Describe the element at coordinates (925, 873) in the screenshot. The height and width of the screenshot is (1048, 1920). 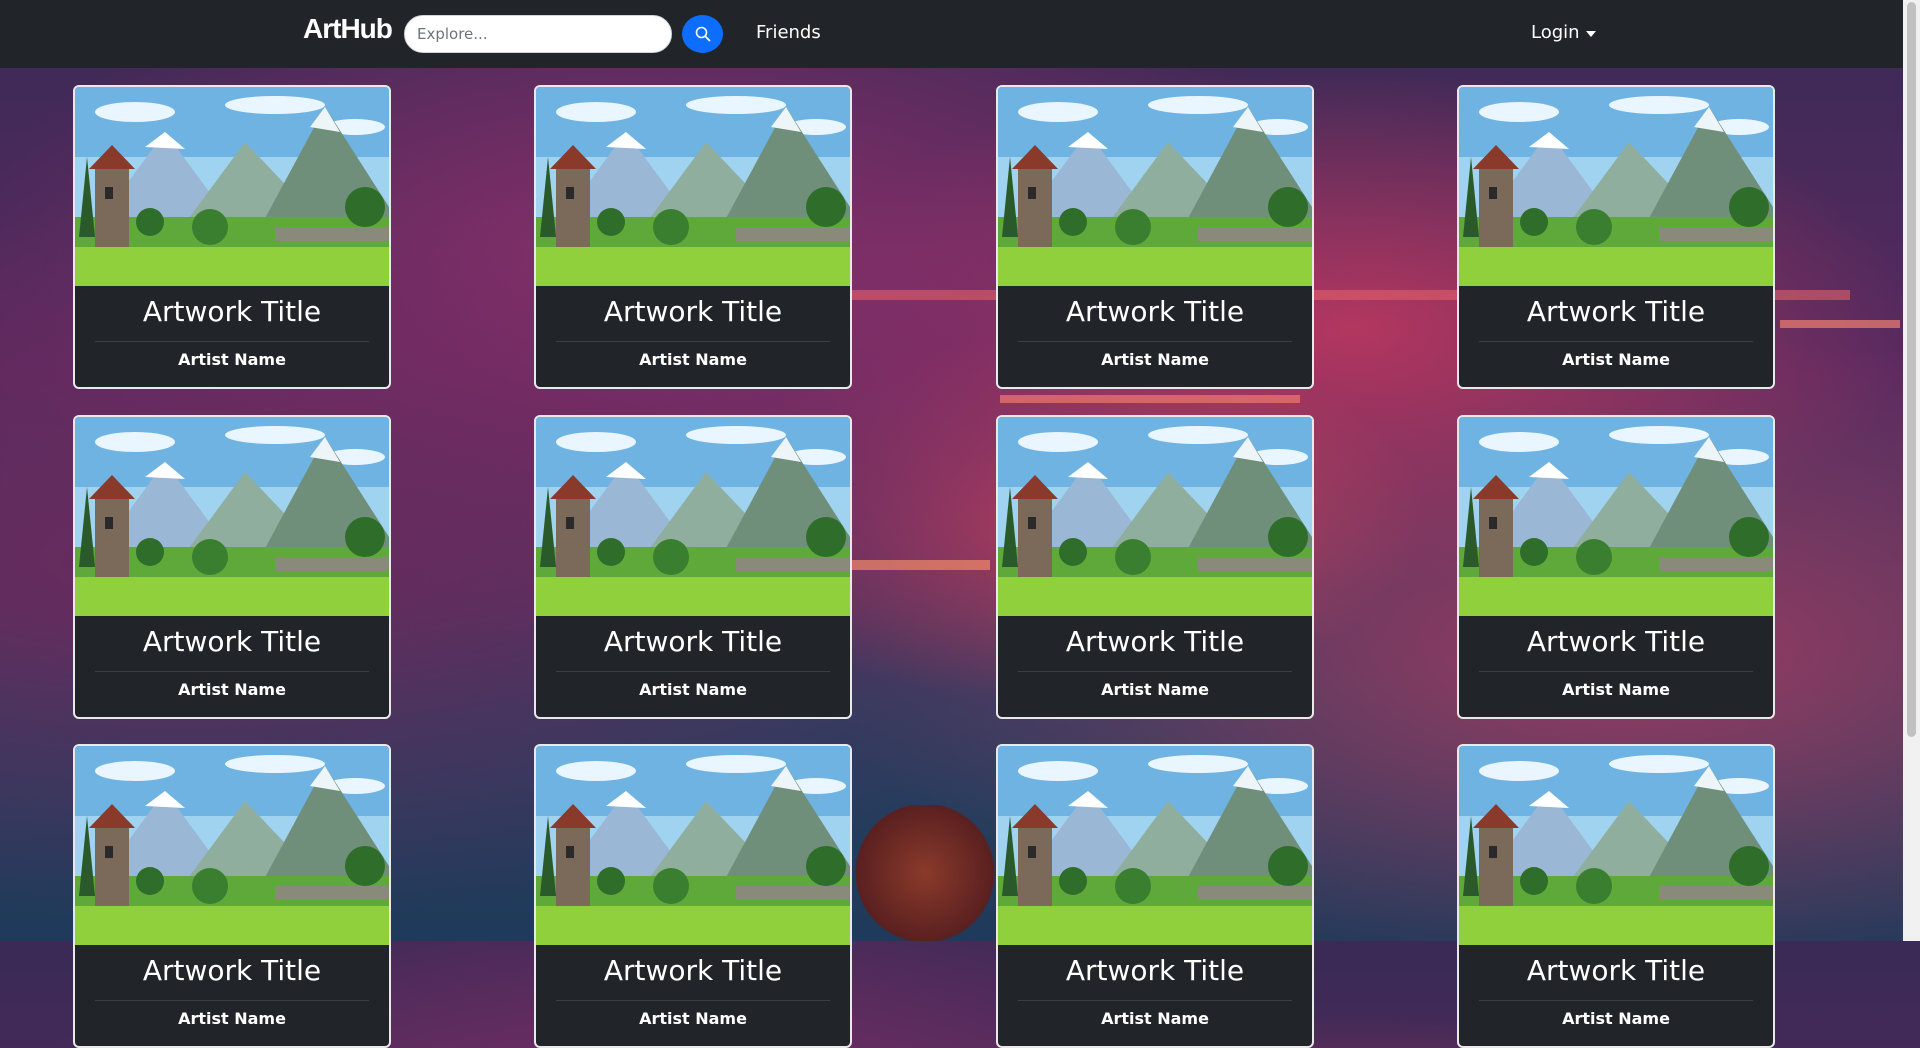
I see `background-tree` at that location.